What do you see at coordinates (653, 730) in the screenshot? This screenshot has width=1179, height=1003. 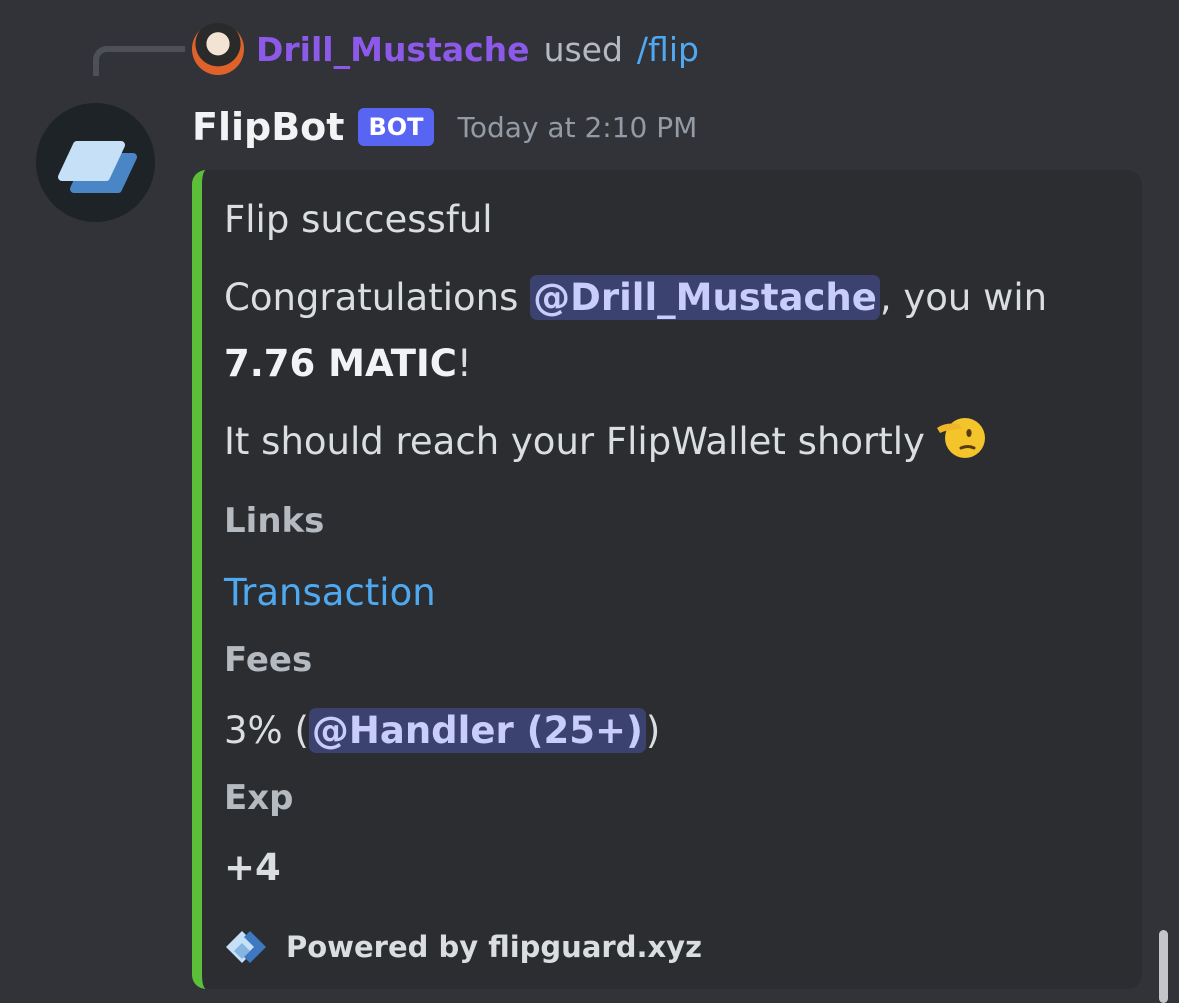 I see `fees-suffix: )` at bounding box center [653, 730].